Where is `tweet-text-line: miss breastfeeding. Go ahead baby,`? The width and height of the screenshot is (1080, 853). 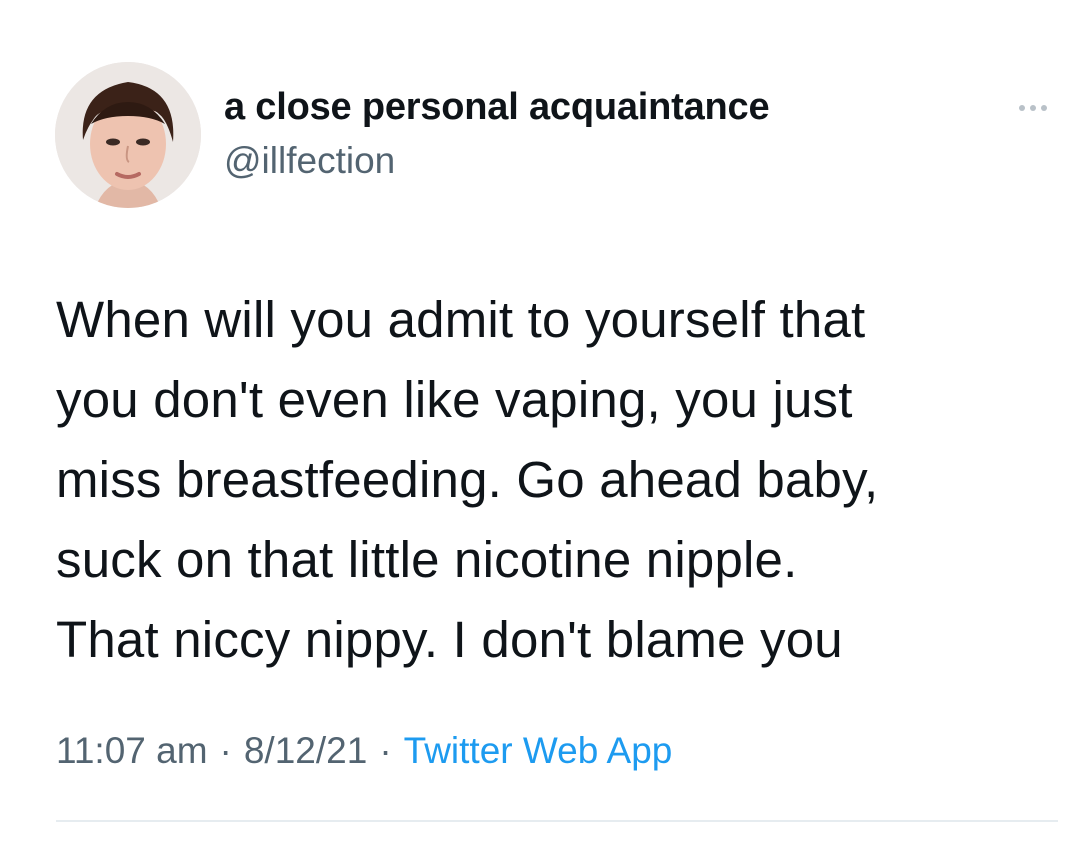 tweet-text-line: miss breastfeeding. Go ahead baby, is located at coordinates (467, 479).